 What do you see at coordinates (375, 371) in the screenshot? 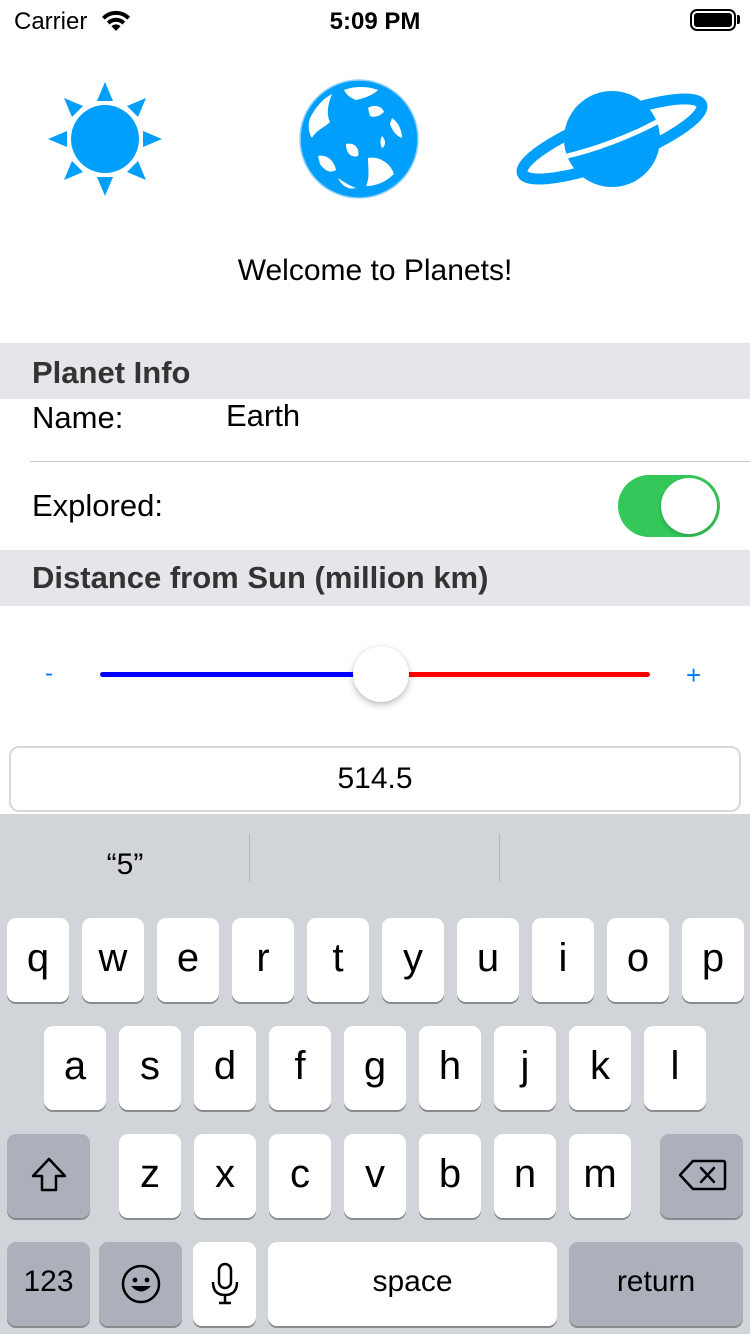
I see `section-header-planet-info: Planet Info` at bounding box center [375, 371].